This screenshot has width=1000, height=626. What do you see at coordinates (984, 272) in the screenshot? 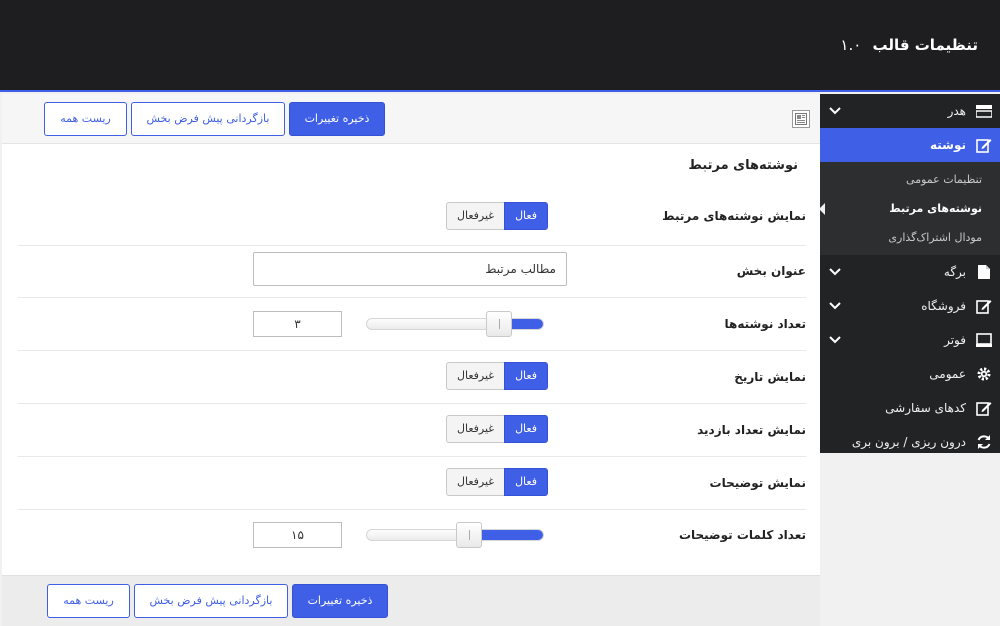
I see `page-icon` at bounding box center [984, 272].